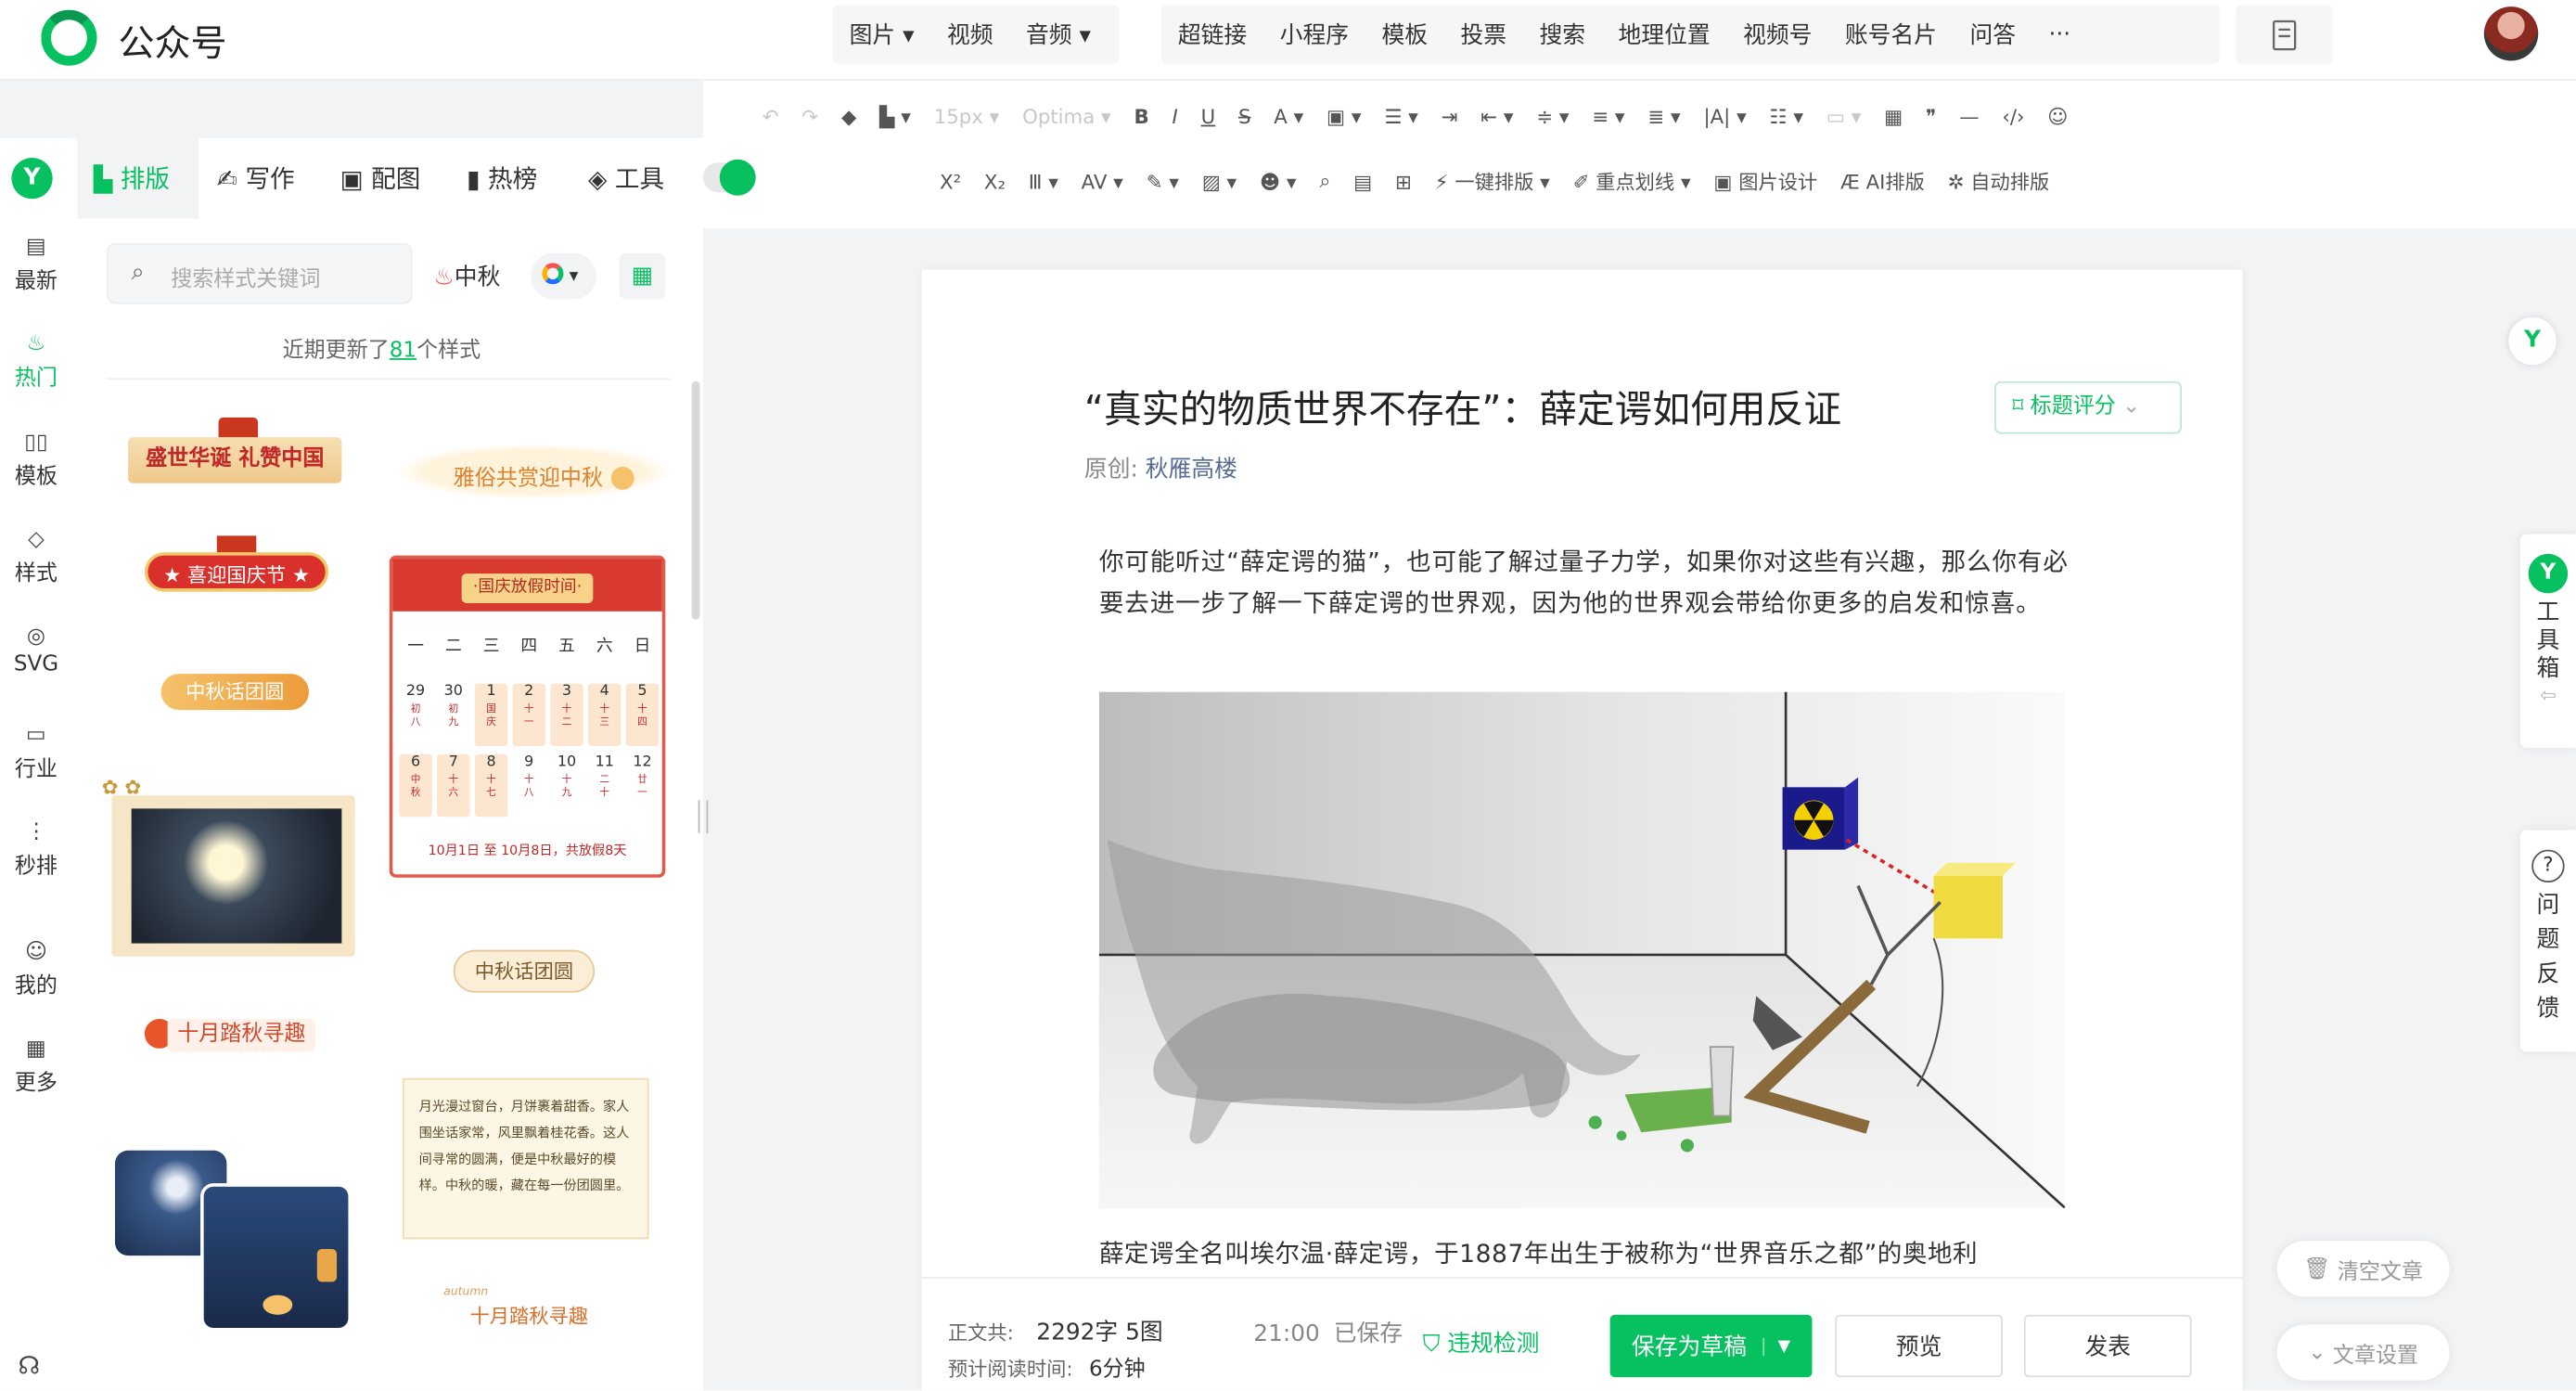 This screenshot has height=1391, width=2576. Describe the element at coordinates (1562, 34) in the screenshot. I see `top-tool-4: 搜索` at that location.